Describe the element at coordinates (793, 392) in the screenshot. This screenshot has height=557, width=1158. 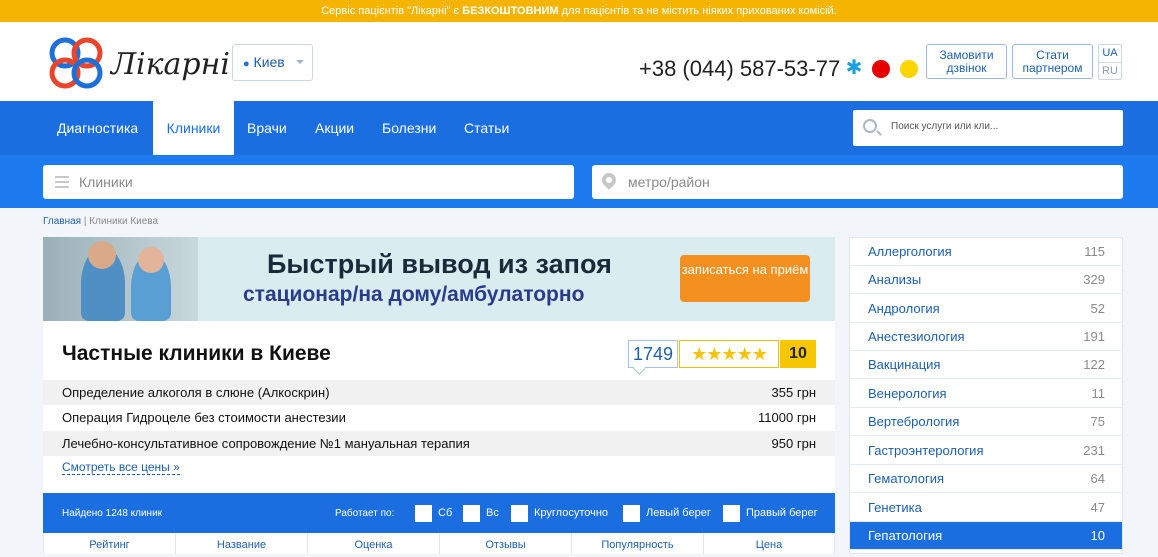
I see `price-value: 355 грн` at that location.